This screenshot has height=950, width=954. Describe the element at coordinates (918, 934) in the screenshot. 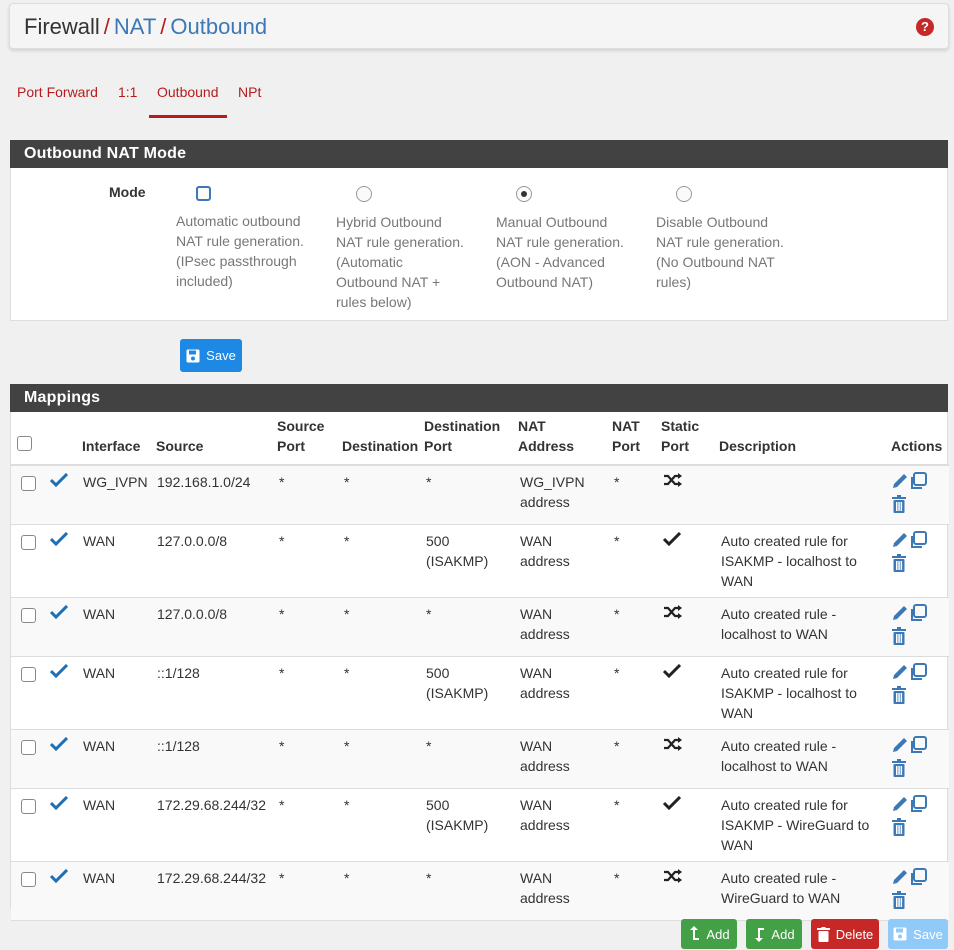

I see `save-mappings-button: Save` at that location.